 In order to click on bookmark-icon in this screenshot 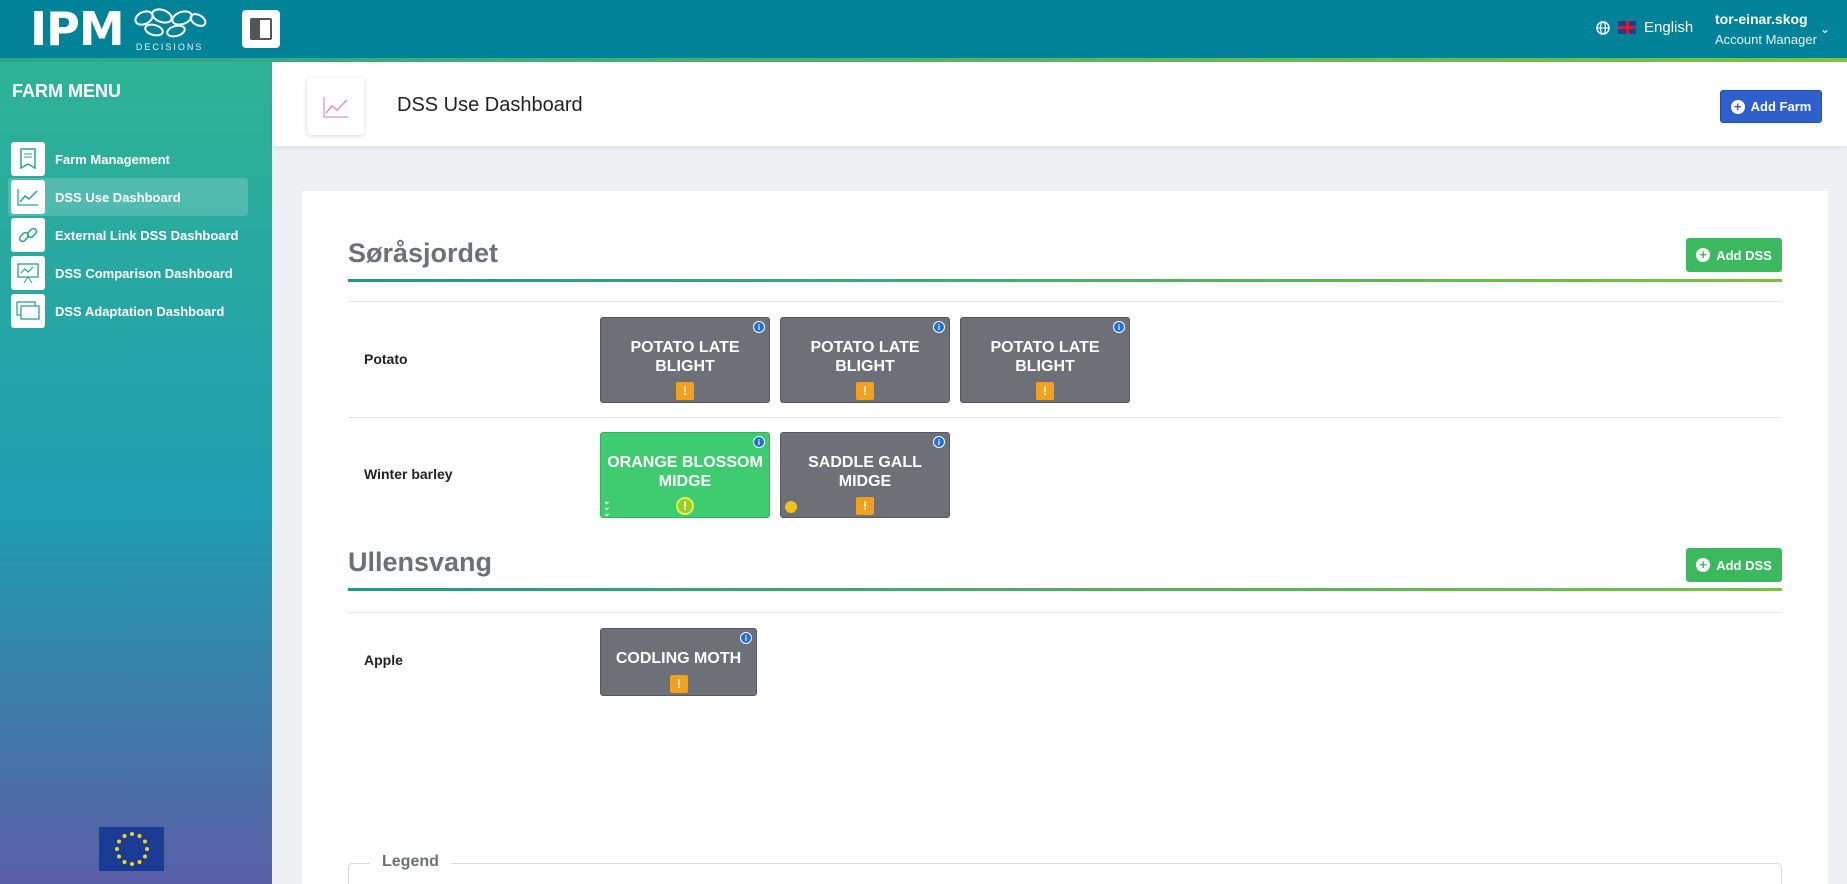, I will do `click(28, 159)`.